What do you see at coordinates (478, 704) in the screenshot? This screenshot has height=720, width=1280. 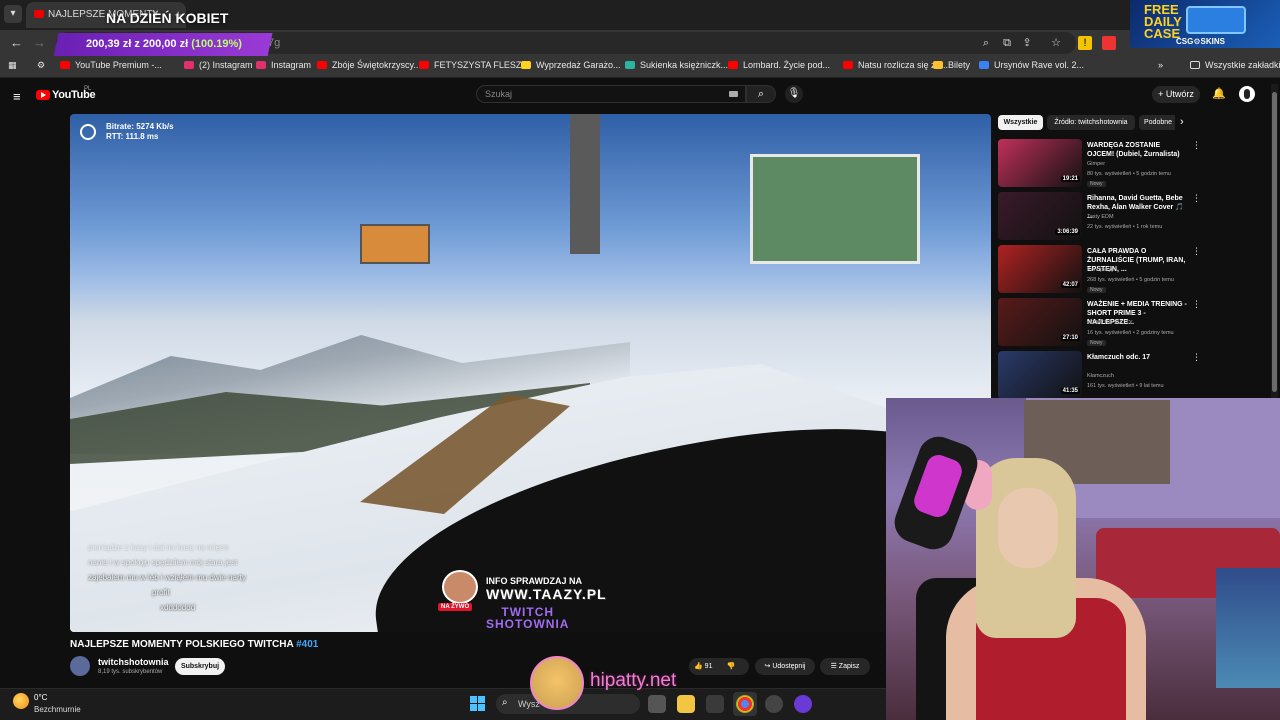 I see `start-button` at bounding box center [478, 704].